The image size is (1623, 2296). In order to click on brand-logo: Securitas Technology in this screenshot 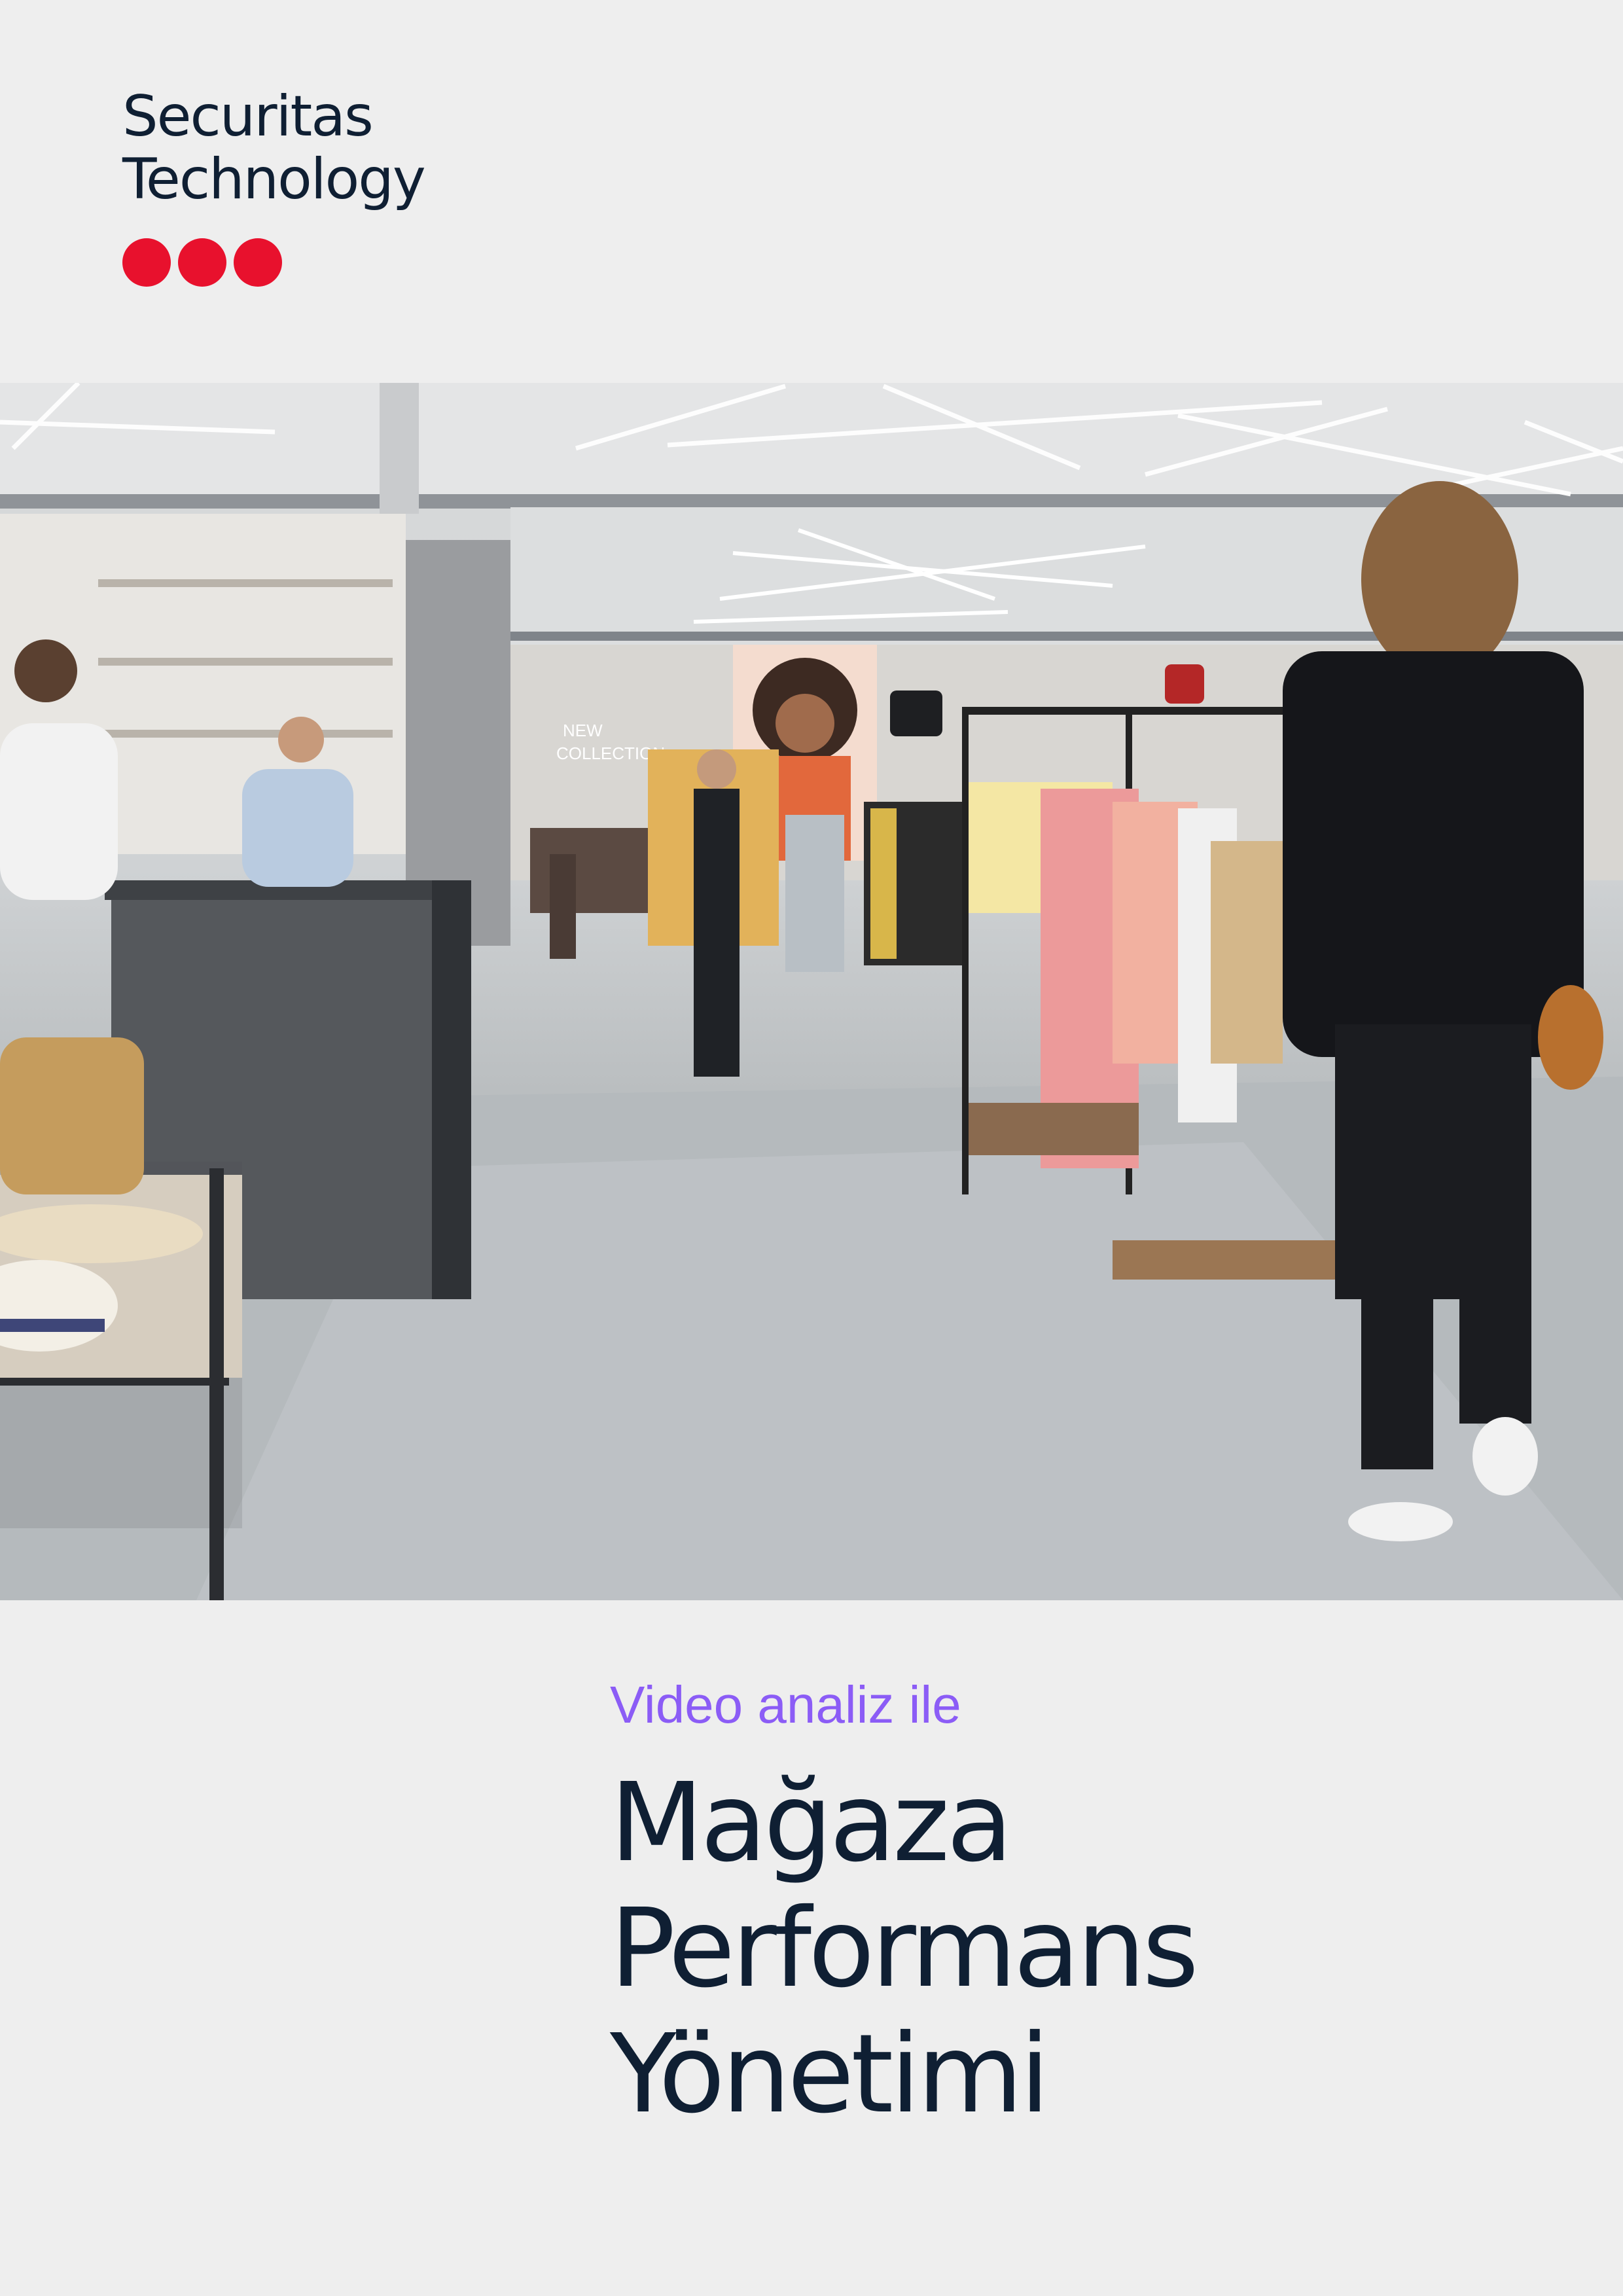, I will do `click(274, 185)`.